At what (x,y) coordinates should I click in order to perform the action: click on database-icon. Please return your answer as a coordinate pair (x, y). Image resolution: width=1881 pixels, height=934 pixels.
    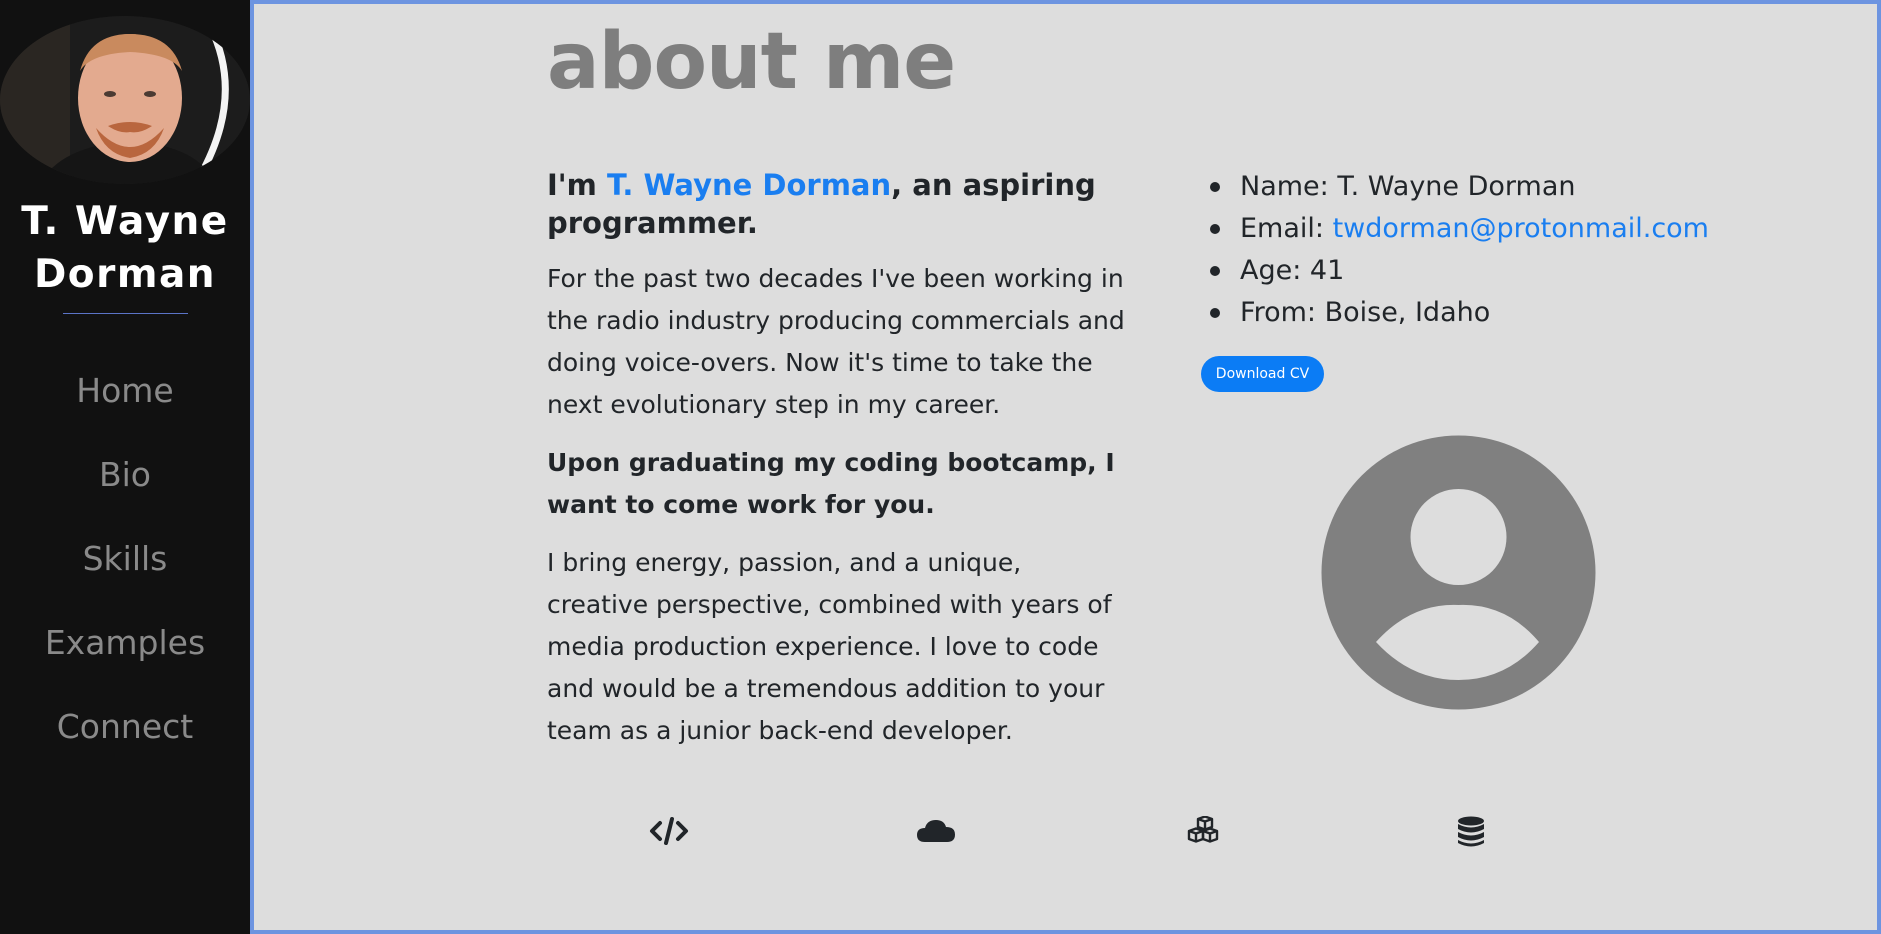
    Looking at the image, I should click on (1471, 832).